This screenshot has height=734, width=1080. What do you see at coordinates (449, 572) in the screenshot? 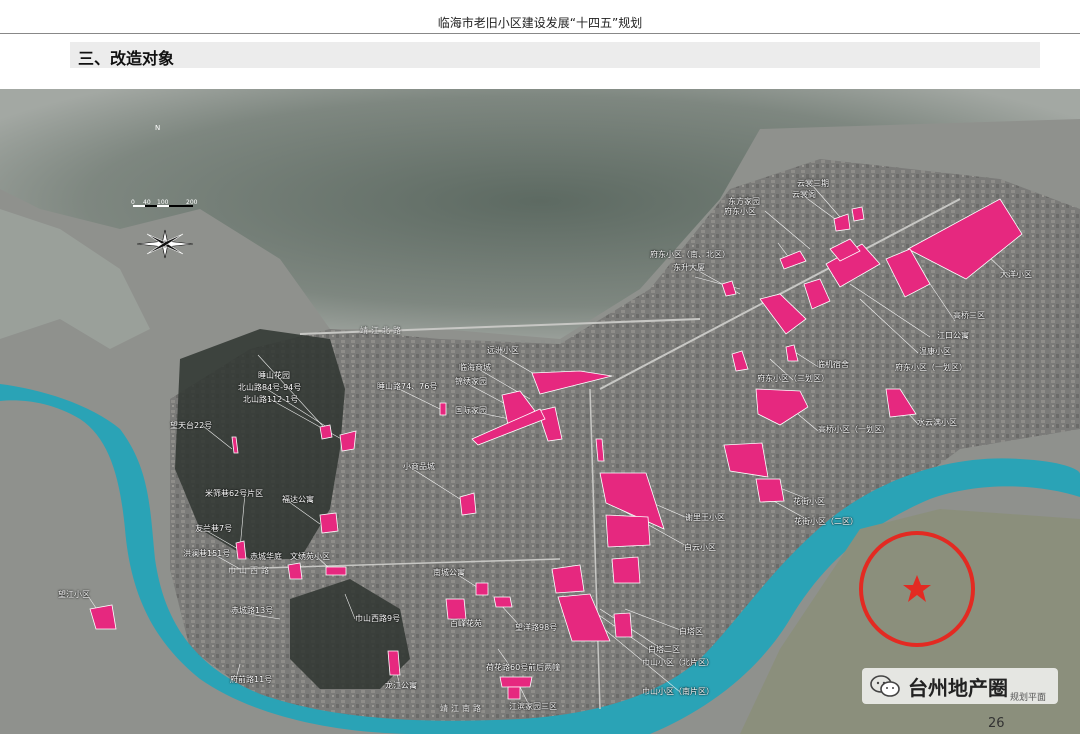
I see `label-nancheng: 南城公寓` at bounding box center [449, 572].